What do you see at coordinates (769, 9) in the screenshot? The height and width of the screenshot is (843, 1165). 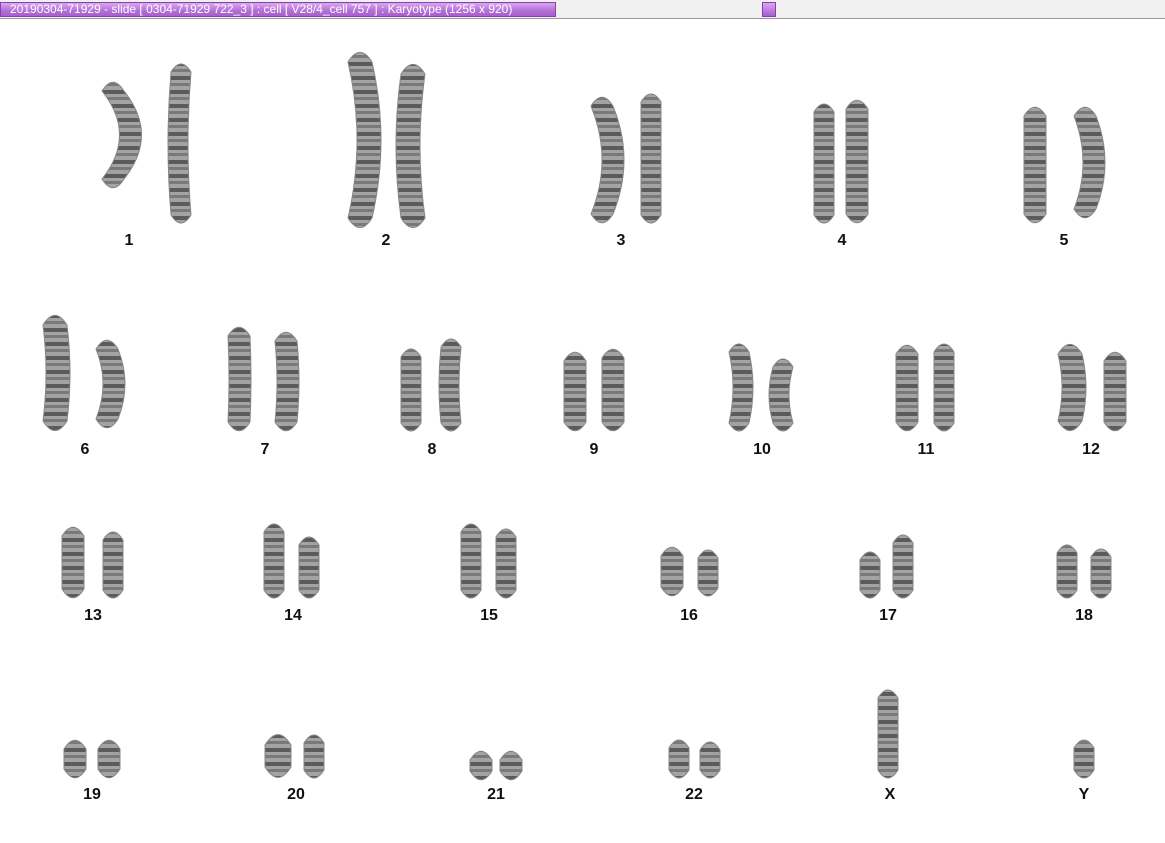 I see `scroll-handle` at bounding box center [769, 9].